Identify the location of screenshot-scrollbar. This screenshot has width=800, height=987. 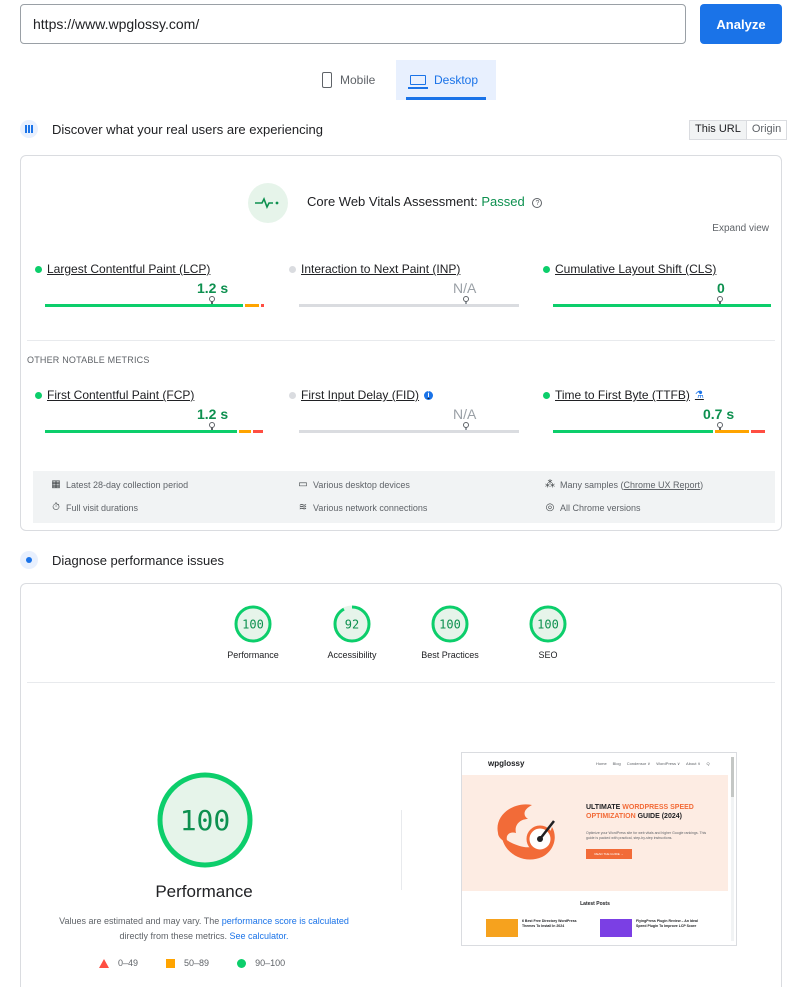
(732, 849).